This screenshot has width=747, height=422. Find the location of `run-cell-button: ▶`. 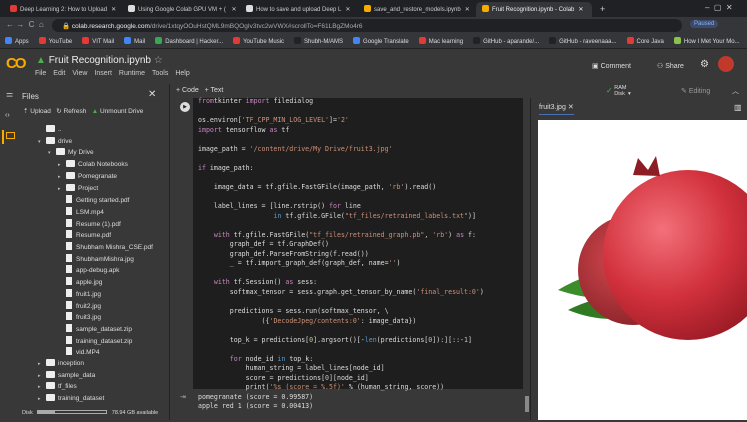

run-cell-button: ▶ is located at coordinates (185, 107).